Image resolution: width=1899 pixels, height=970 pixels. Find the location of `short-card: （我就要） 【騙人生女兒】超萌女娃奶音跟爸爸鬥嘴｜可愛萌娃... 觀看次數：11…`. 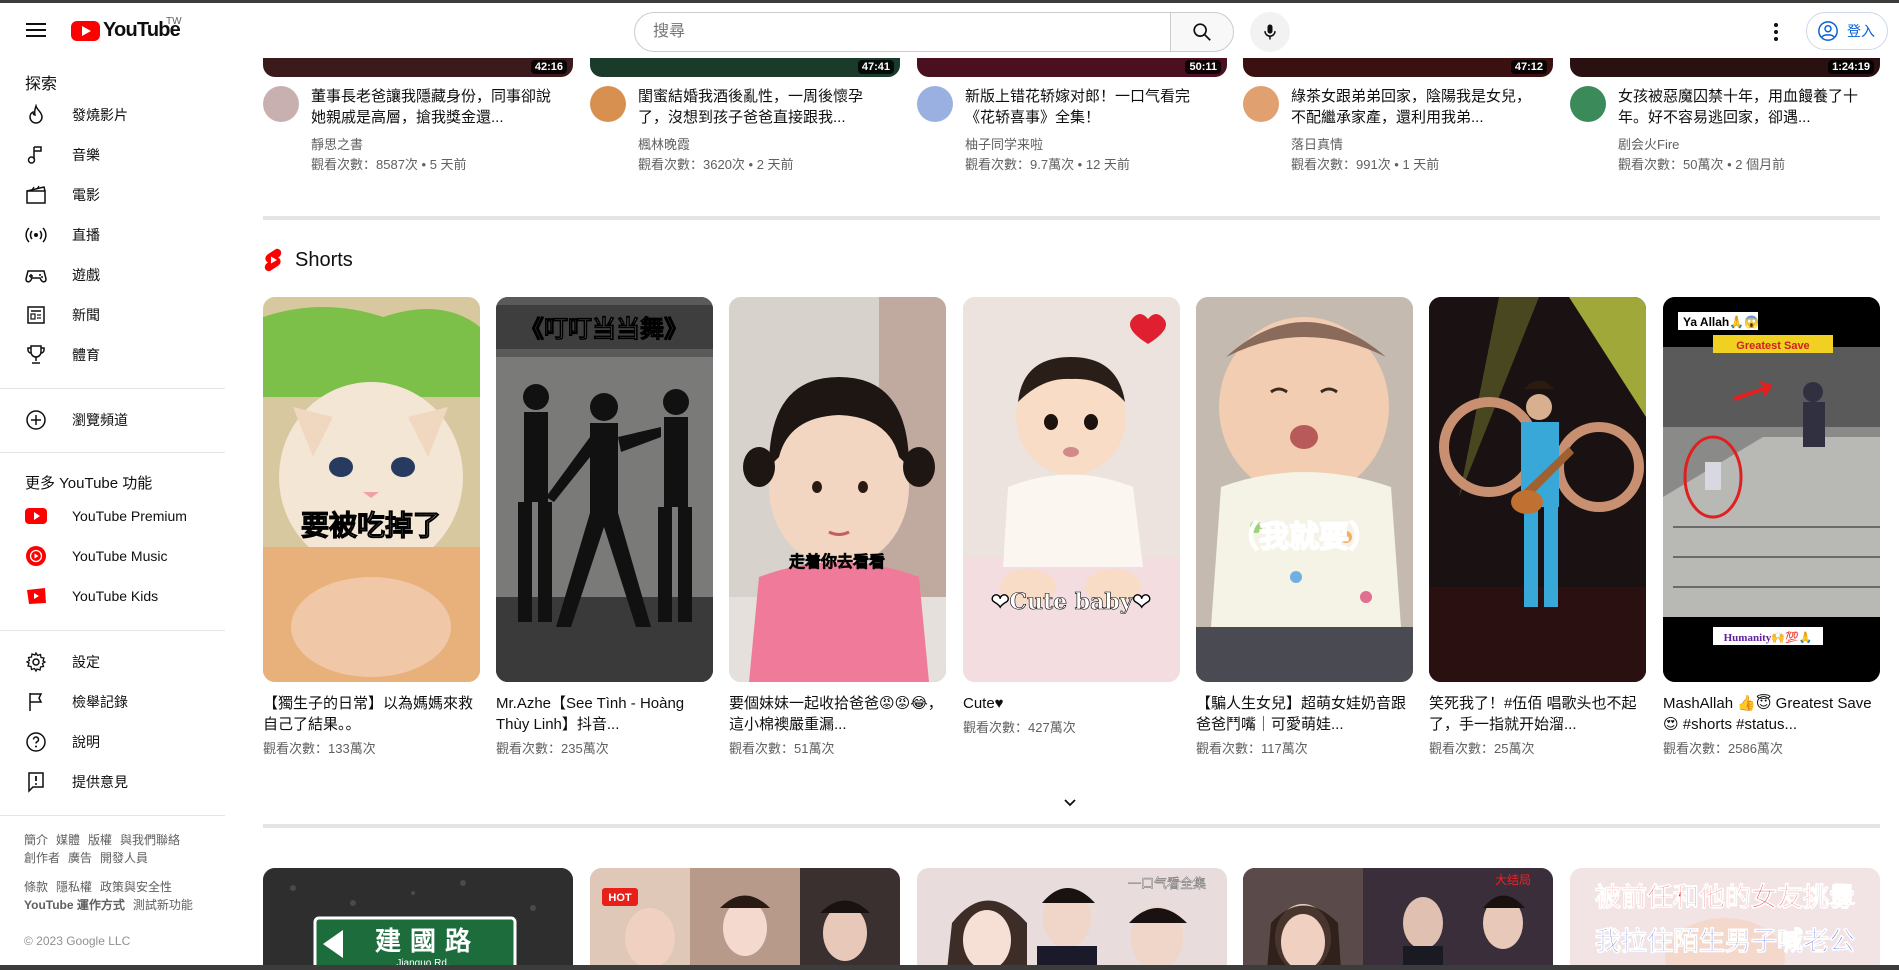

short-card: （我就要） 【騙人生女兒】超萌女娃奶音跟爸爸鬥嘴｜可愛萌娃... 觀看次數：11… is located at coordinates (1304, 527).